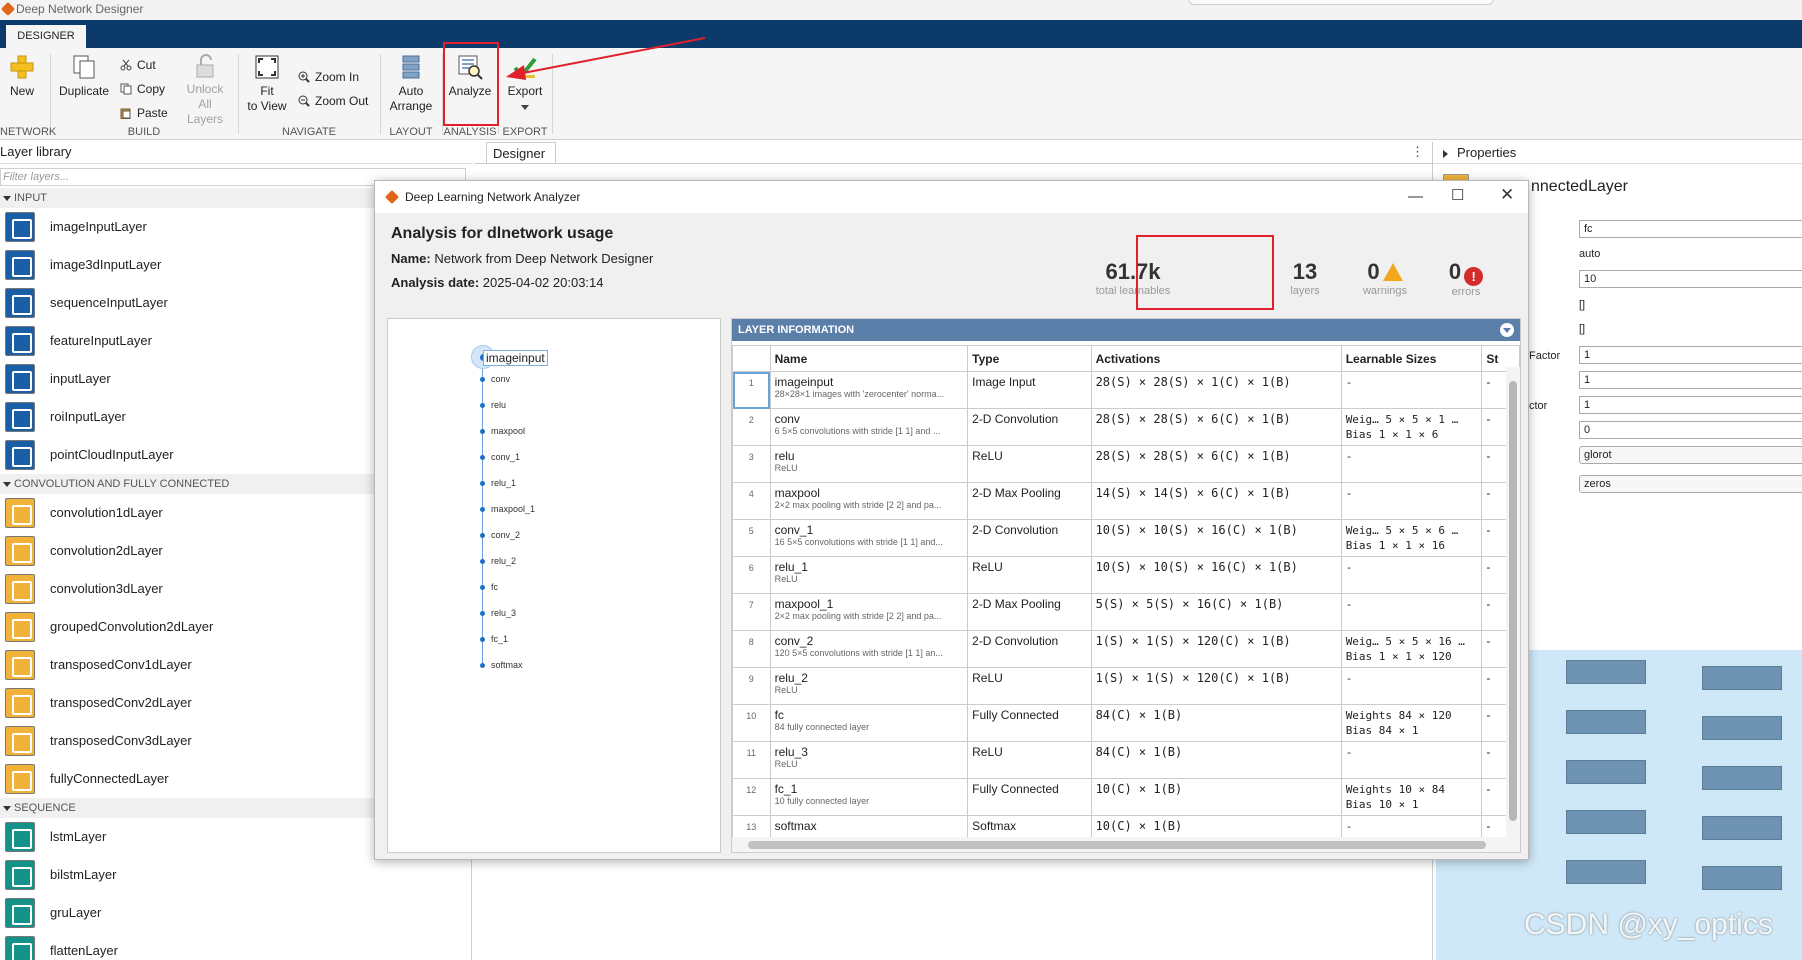 This screenshot has width=1802, height=960. What do you see at coordinates (751, 427) in the screenshot?
I see `row-index: 2` at bounding box center [751, 427].